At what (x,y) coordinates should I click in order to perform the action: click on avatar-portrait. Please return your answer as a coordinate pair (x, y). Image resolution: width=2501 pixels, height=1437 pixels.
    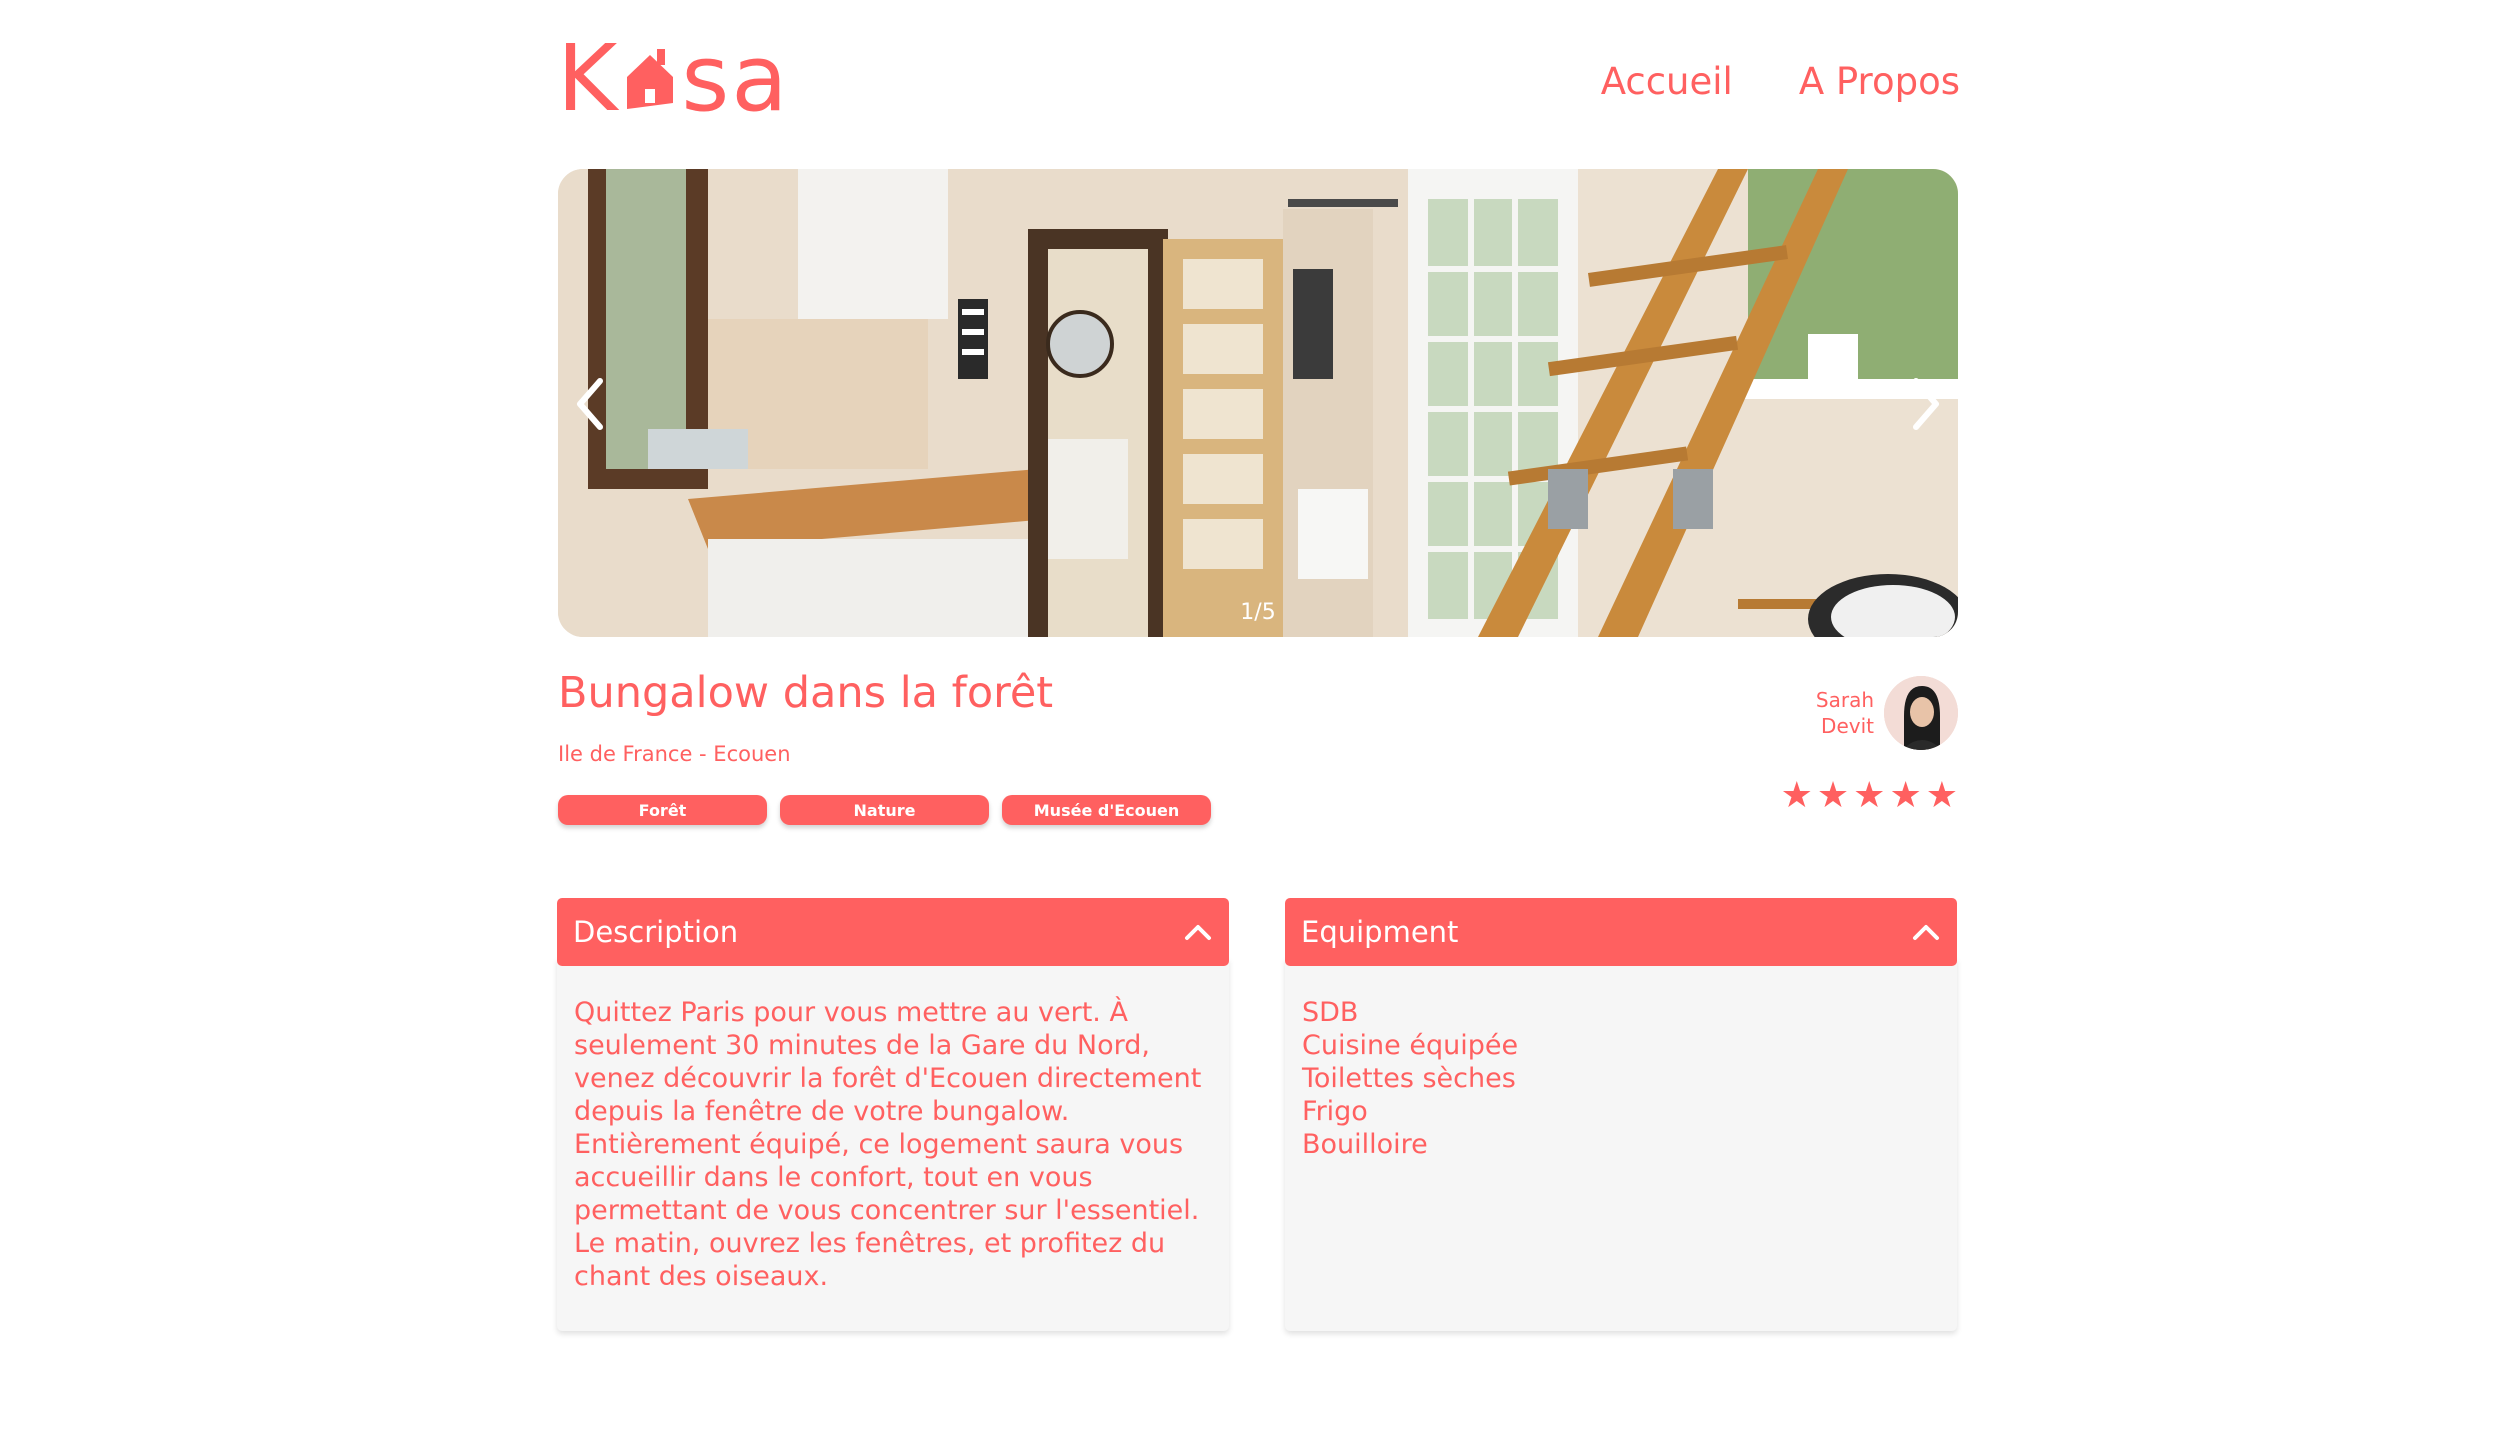
    Looking at the image, I should click on (1921, 713).